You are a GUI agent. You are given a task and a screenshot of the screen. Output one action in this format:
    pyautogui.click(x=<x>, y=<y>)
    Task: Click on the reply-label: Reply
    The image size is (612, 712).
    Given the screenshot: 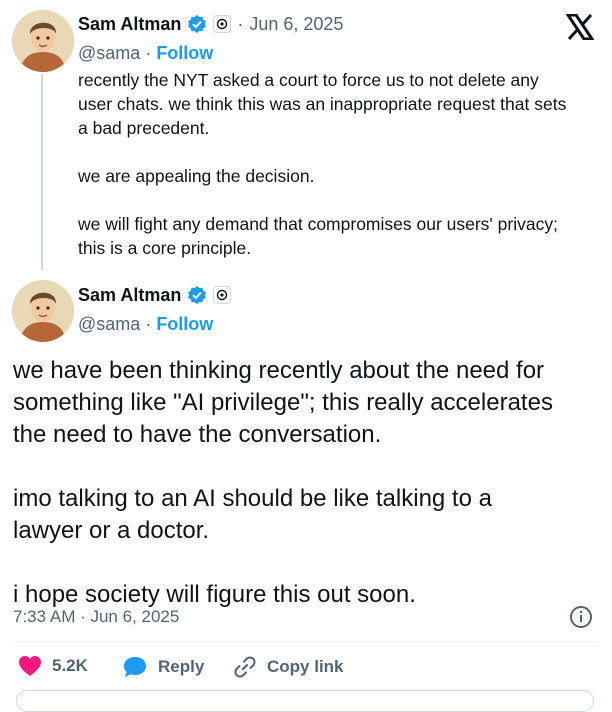 What is the action you would take?
    pyautogui.click(x=181, y=666)
    